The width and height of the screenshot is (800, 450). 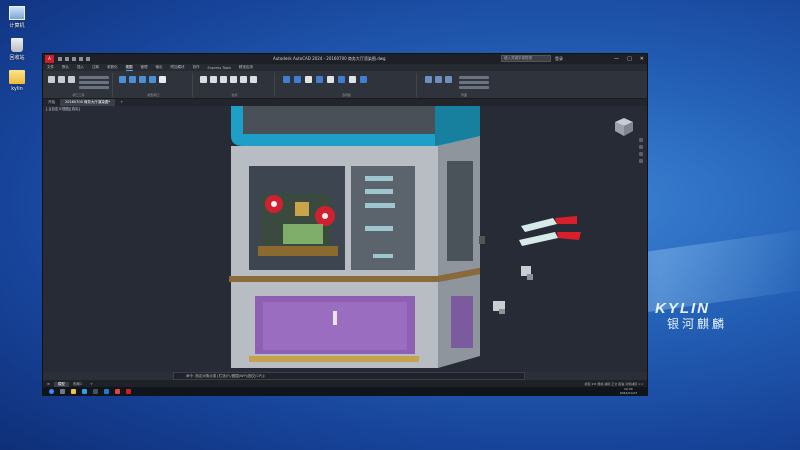 I want to click on tab-addins: 附加模块, so click(x=178, y=67).